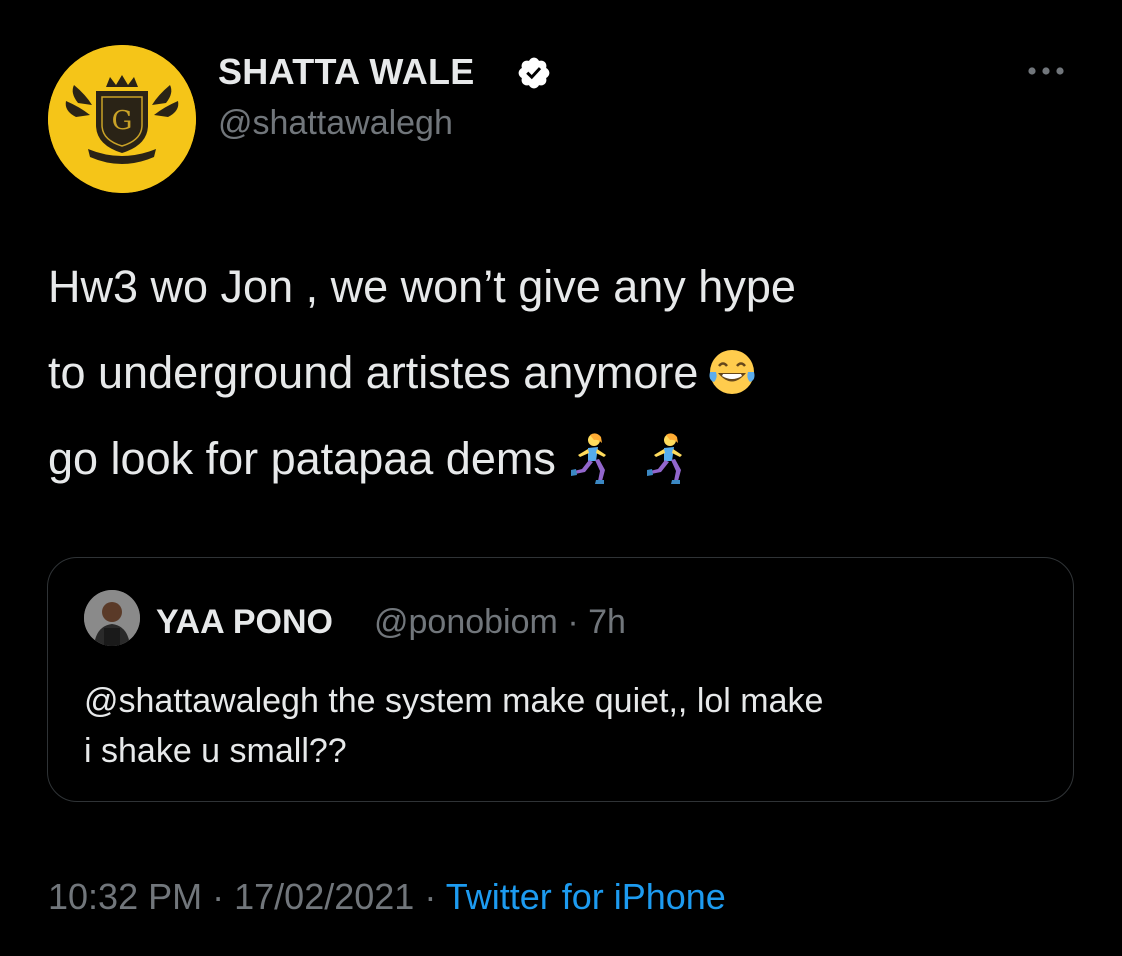 This screenshot has width=1122, height=956. I want to click on verified-badge-icon, so click(534, 73).